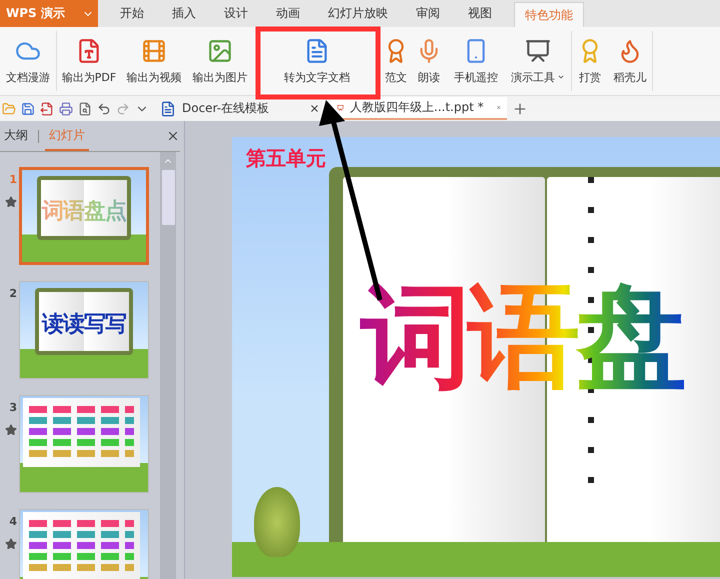 The height and width of the screenshot is (579, 720). What do you see at coordinates (538, 61) in the screenshot?
I see `ribbon-button: 演示工具` at bounding box center [538, 61].